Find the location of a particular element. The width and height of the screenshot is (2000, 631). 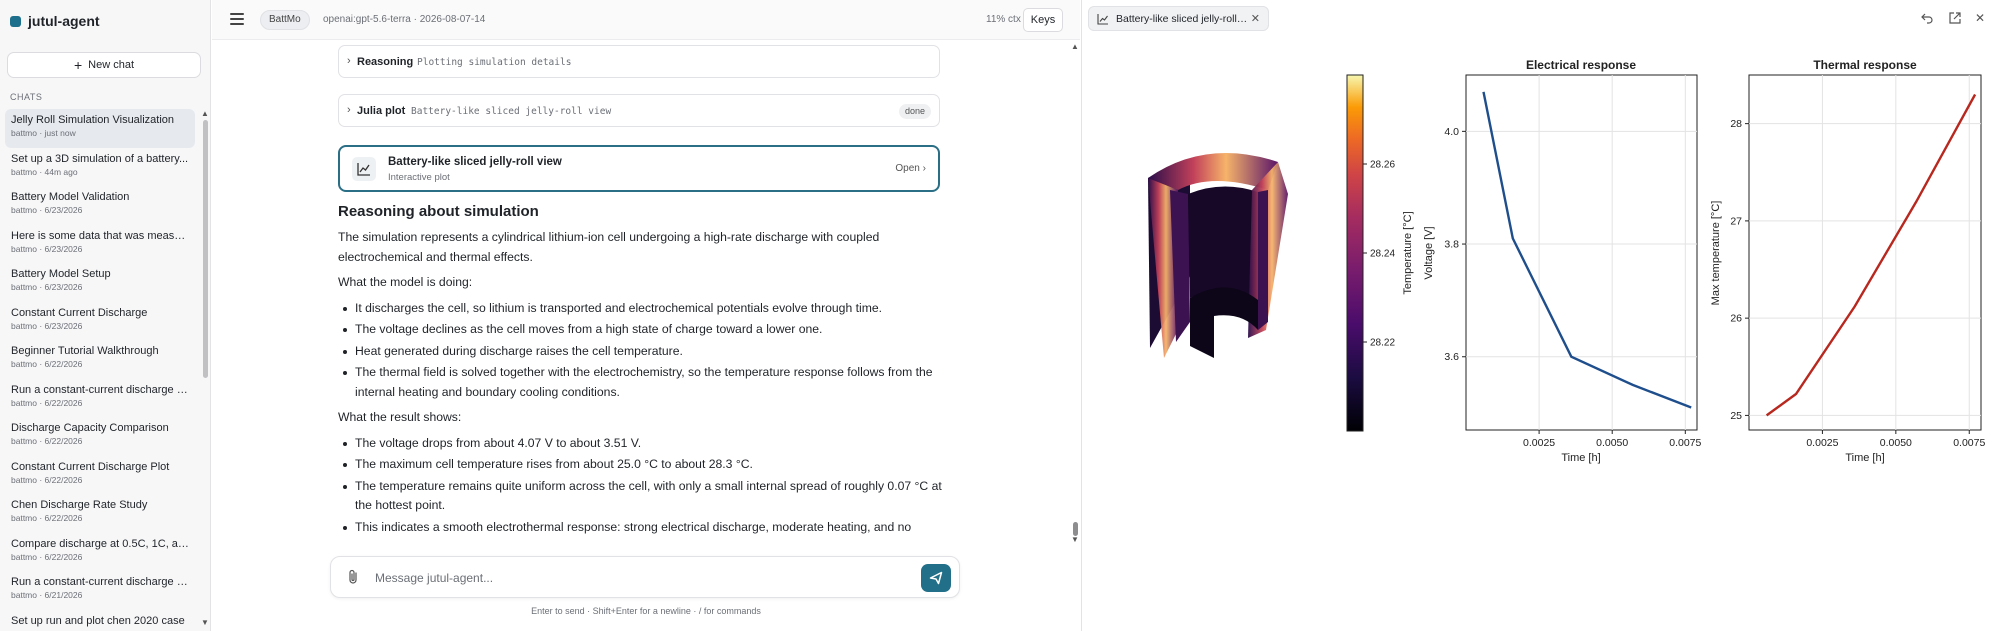

popout-icon is located at coordinates (1955, 18).